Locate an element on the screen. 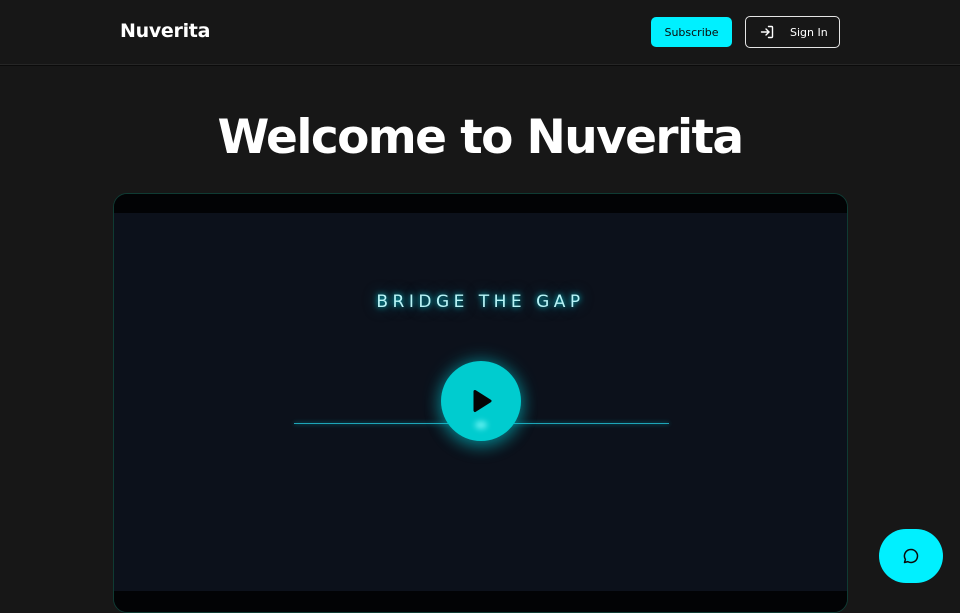 Image resolution: width=960 pixels, height=613 pixels. sign-in-label: Sign In is located at coordinates (809, 32).